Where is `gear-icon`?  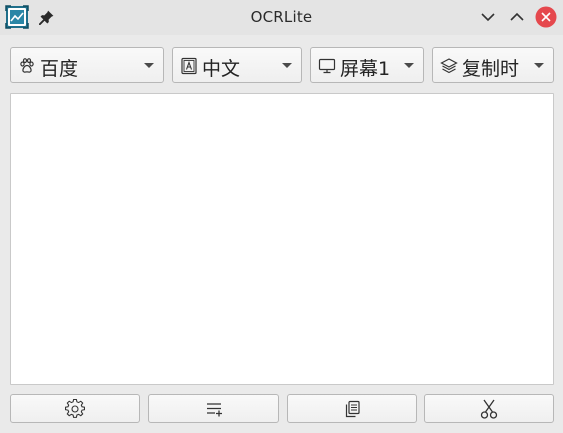
gear-icon is located at coordinates (75, 408).